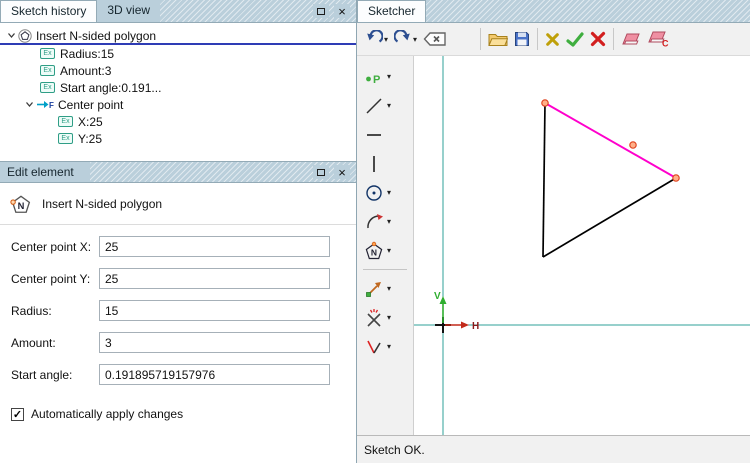  Describe the element at coordinates (392, 11) in the screenshot. I see `tab-sketcher: Sketcher` at that location.